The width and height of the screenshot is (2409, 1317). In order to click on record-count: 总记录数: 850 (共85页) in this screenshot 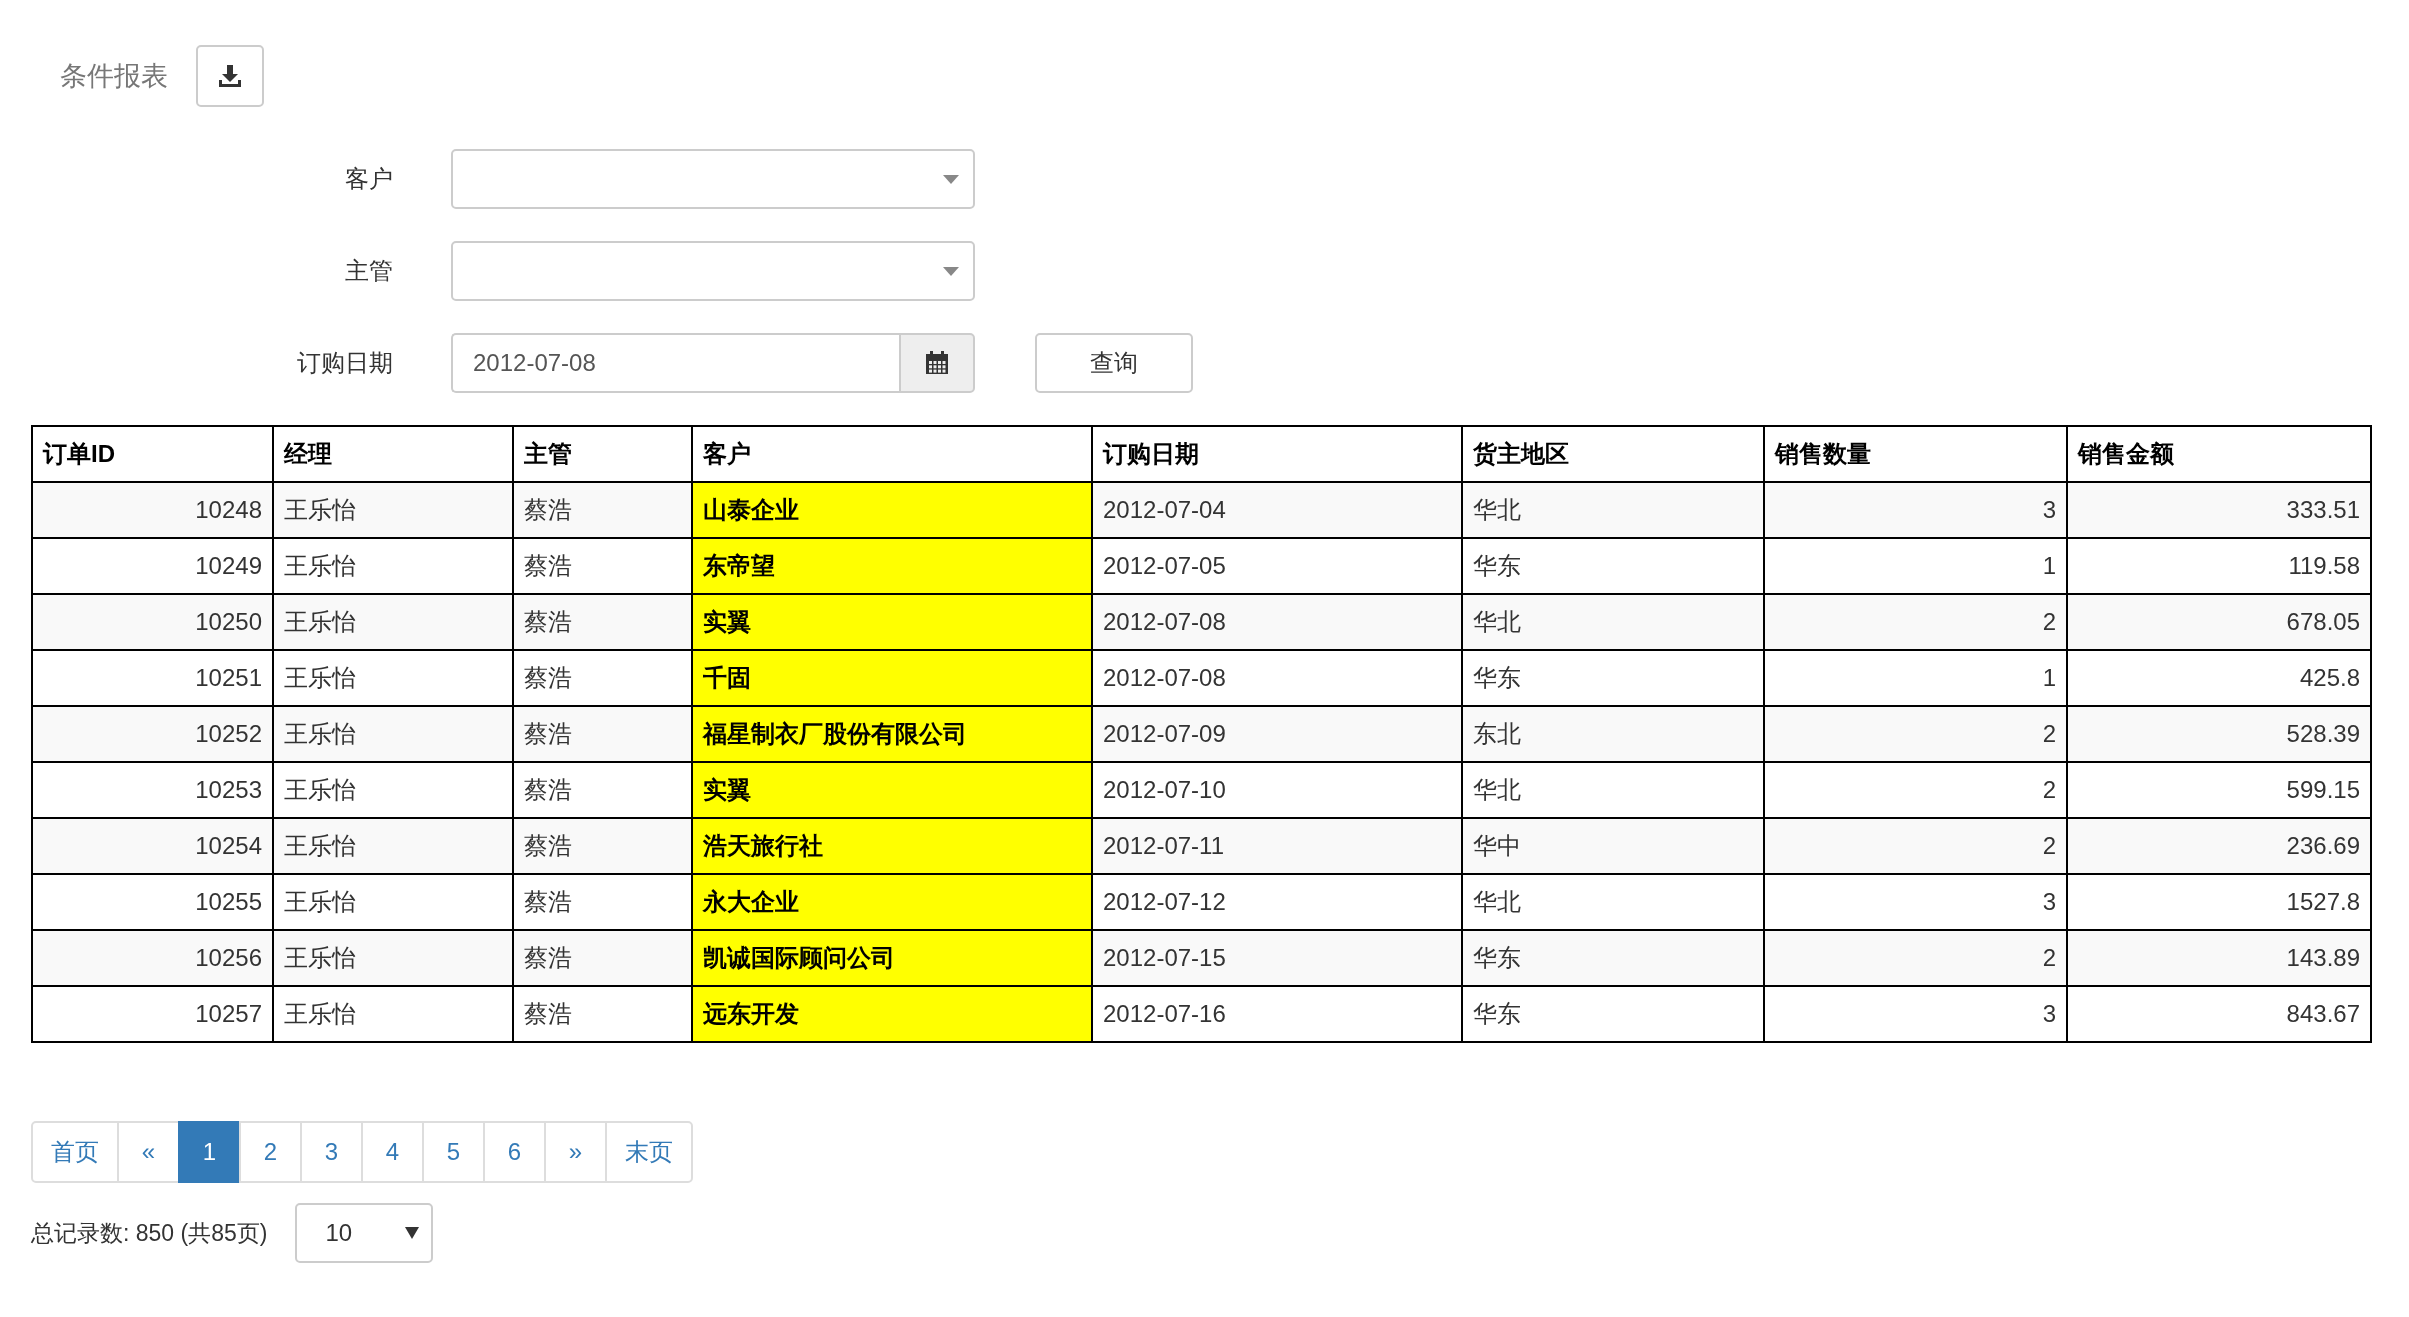, I will do `click(149, 1233)`.